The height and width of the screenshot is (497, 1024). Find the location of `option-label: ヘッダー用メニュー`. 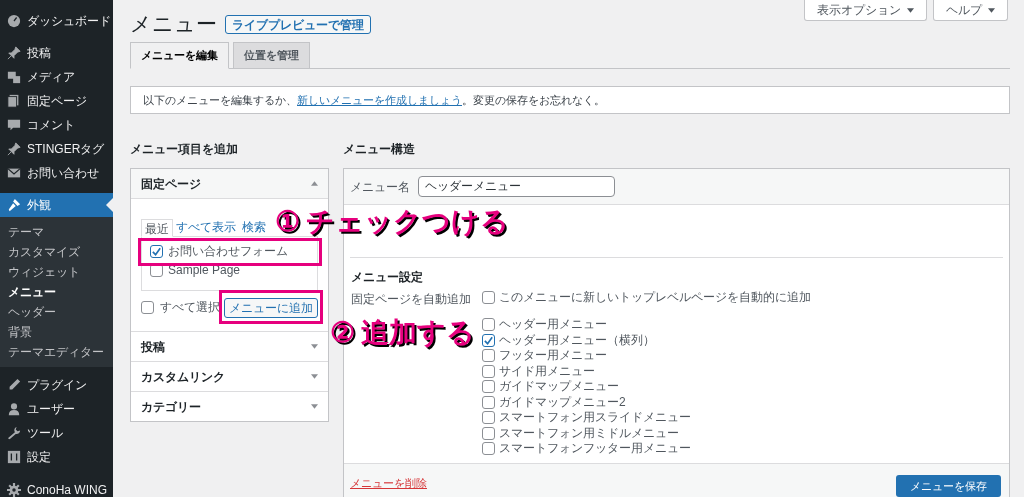

option-label: ヘッダー用メニュー is located at coordinates (553, 325).